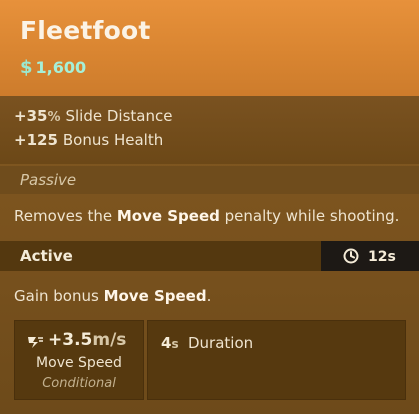  What do you see at coordinates (155, 296) in the screenshot?
I see `active-keyword: Move Speed` at bounding box center [155, 296].